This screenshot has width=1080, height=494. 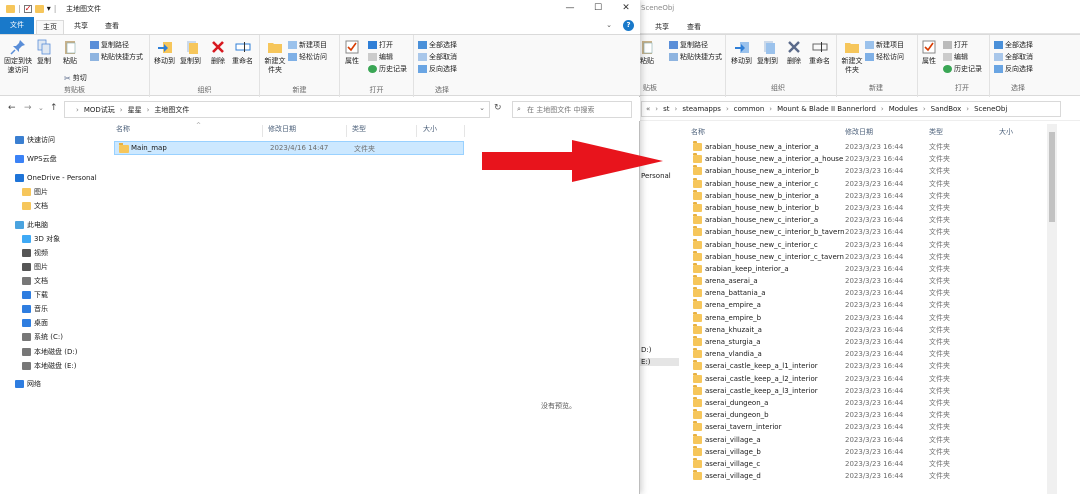 I want to click on back-invert-button: 反向选择, so click(x=1013, y=69).